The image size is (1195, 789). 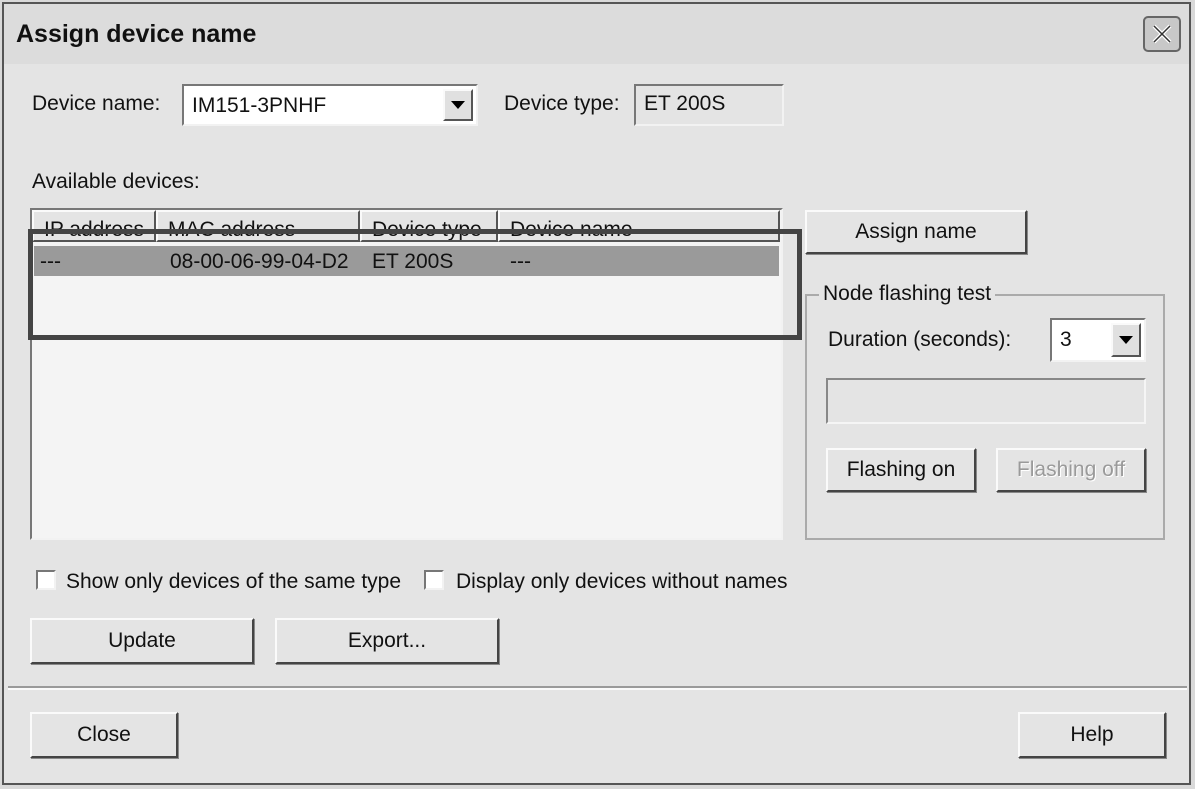 What do you see at coordinates (46, 580) in the screenshot?
I see `show-same-type-checkbox` at bounding box center [46, 580].